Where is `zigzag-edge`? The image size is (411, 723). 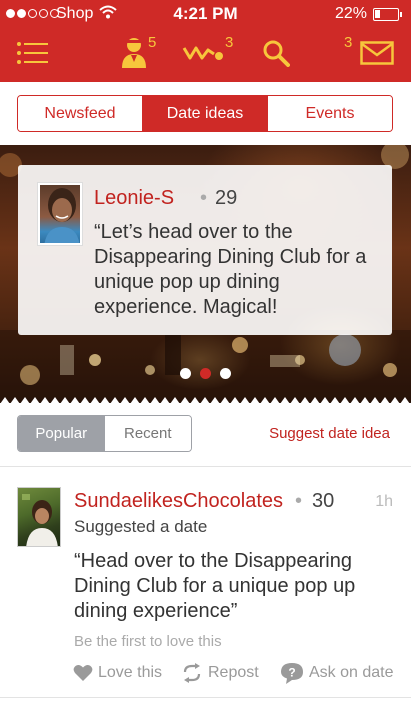 zigzag-edge is located at coordinates (205, 400).